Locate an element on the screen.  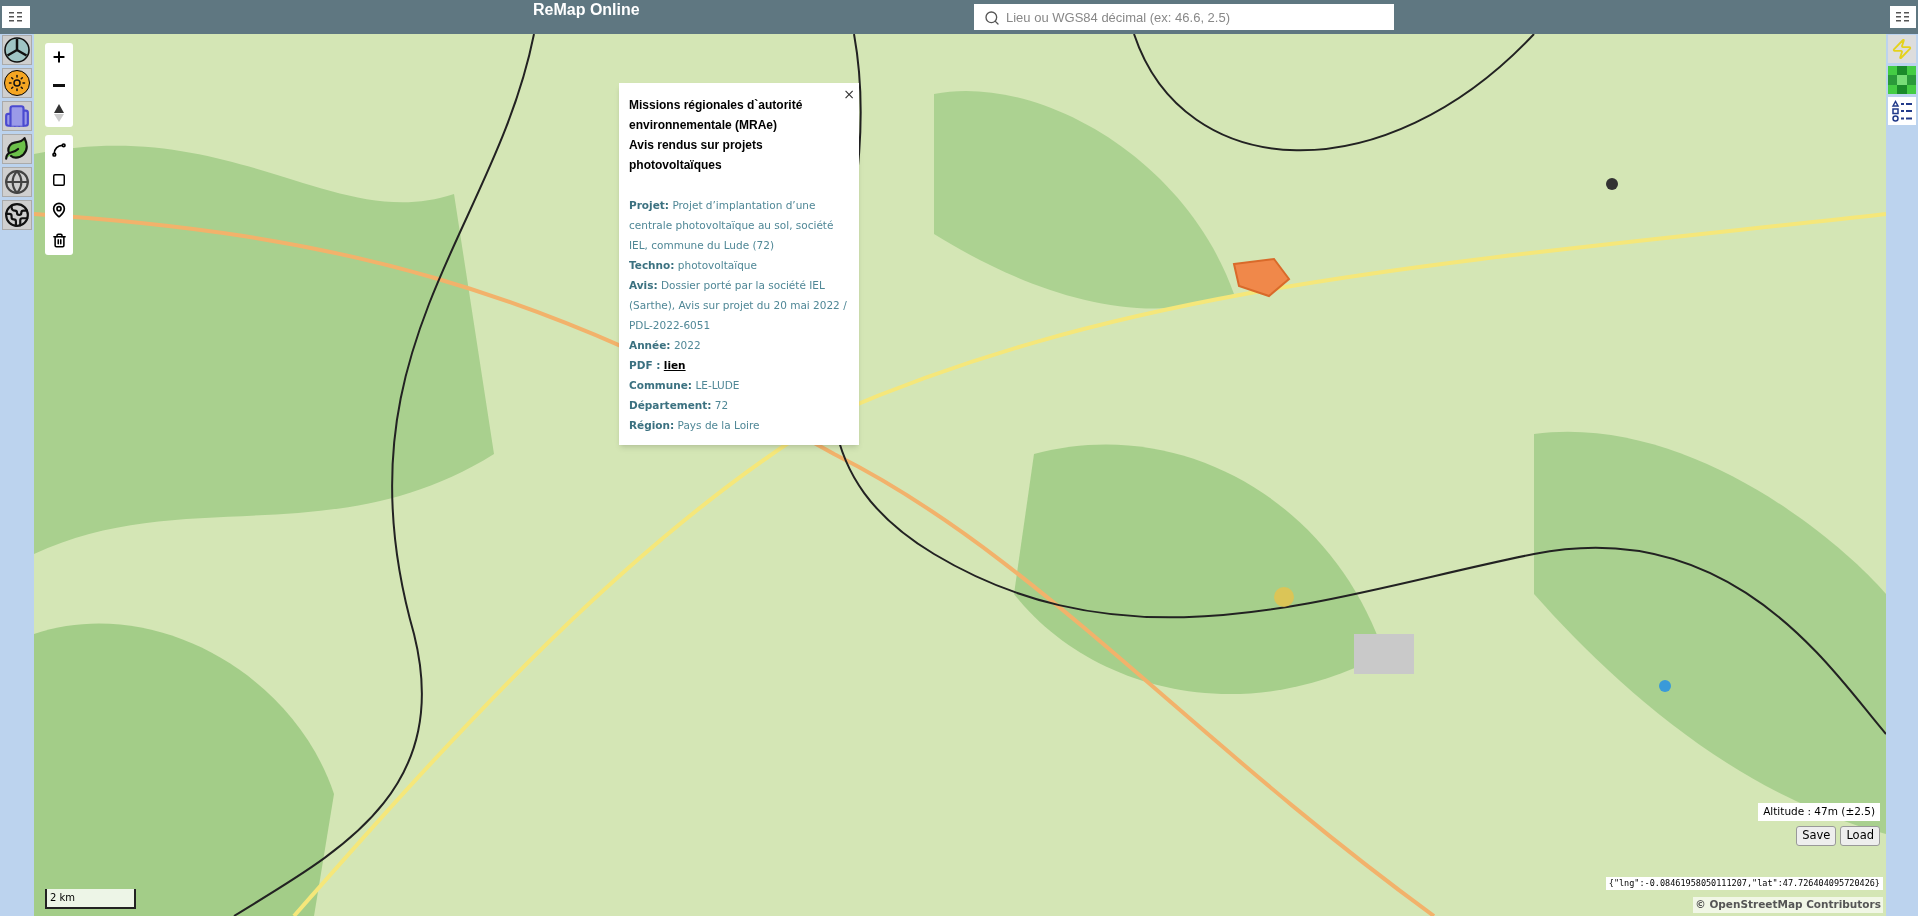
popup-field: Département: 72 is located at coordinates (739, 405).